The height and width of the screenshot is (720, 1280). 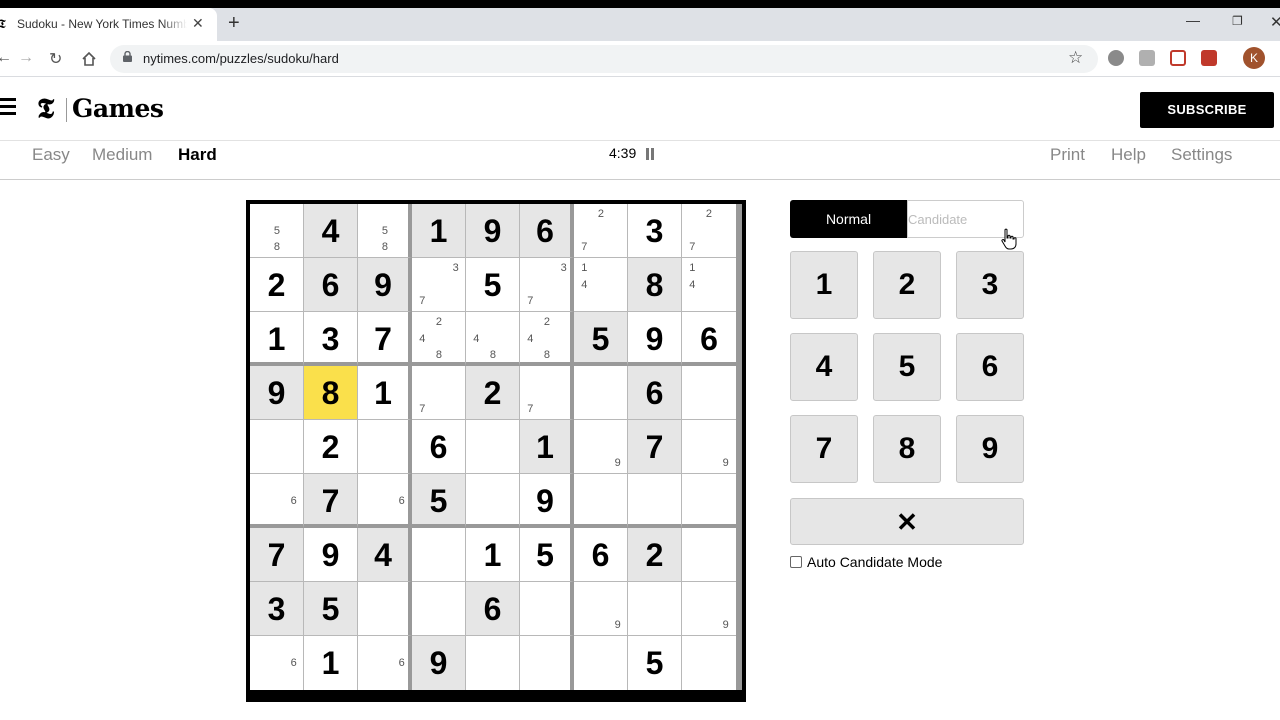 What do you see at coordinates (1254, 58) in the screenshot?
I see `profile-avatar: K` at bounding box center [1254, 58].